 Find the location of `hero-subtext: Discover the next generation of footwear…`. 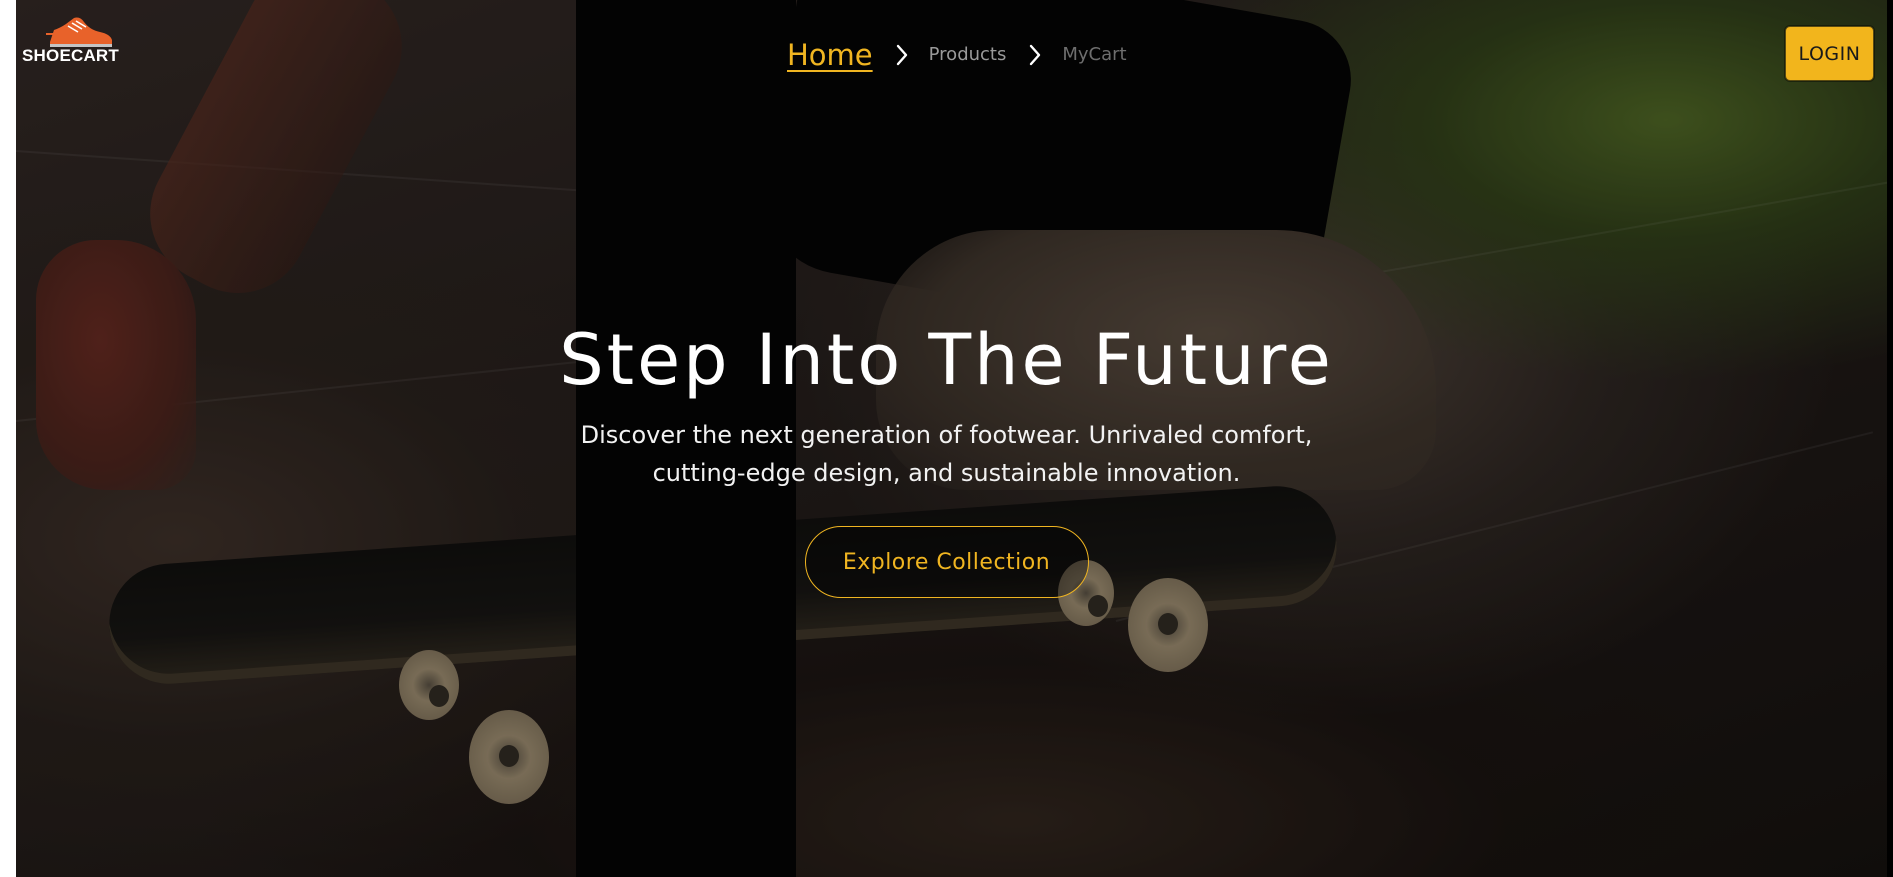

hero-subtext: Discover the next generation of footwear… is located at coordinates (946, 454).